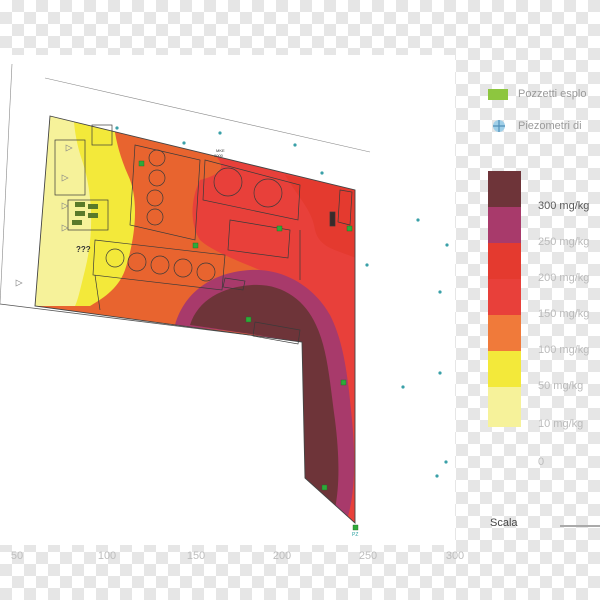 The image size is (600, 600). I want to click on legend-label: Pozzetti esplo, so click(552, 94).